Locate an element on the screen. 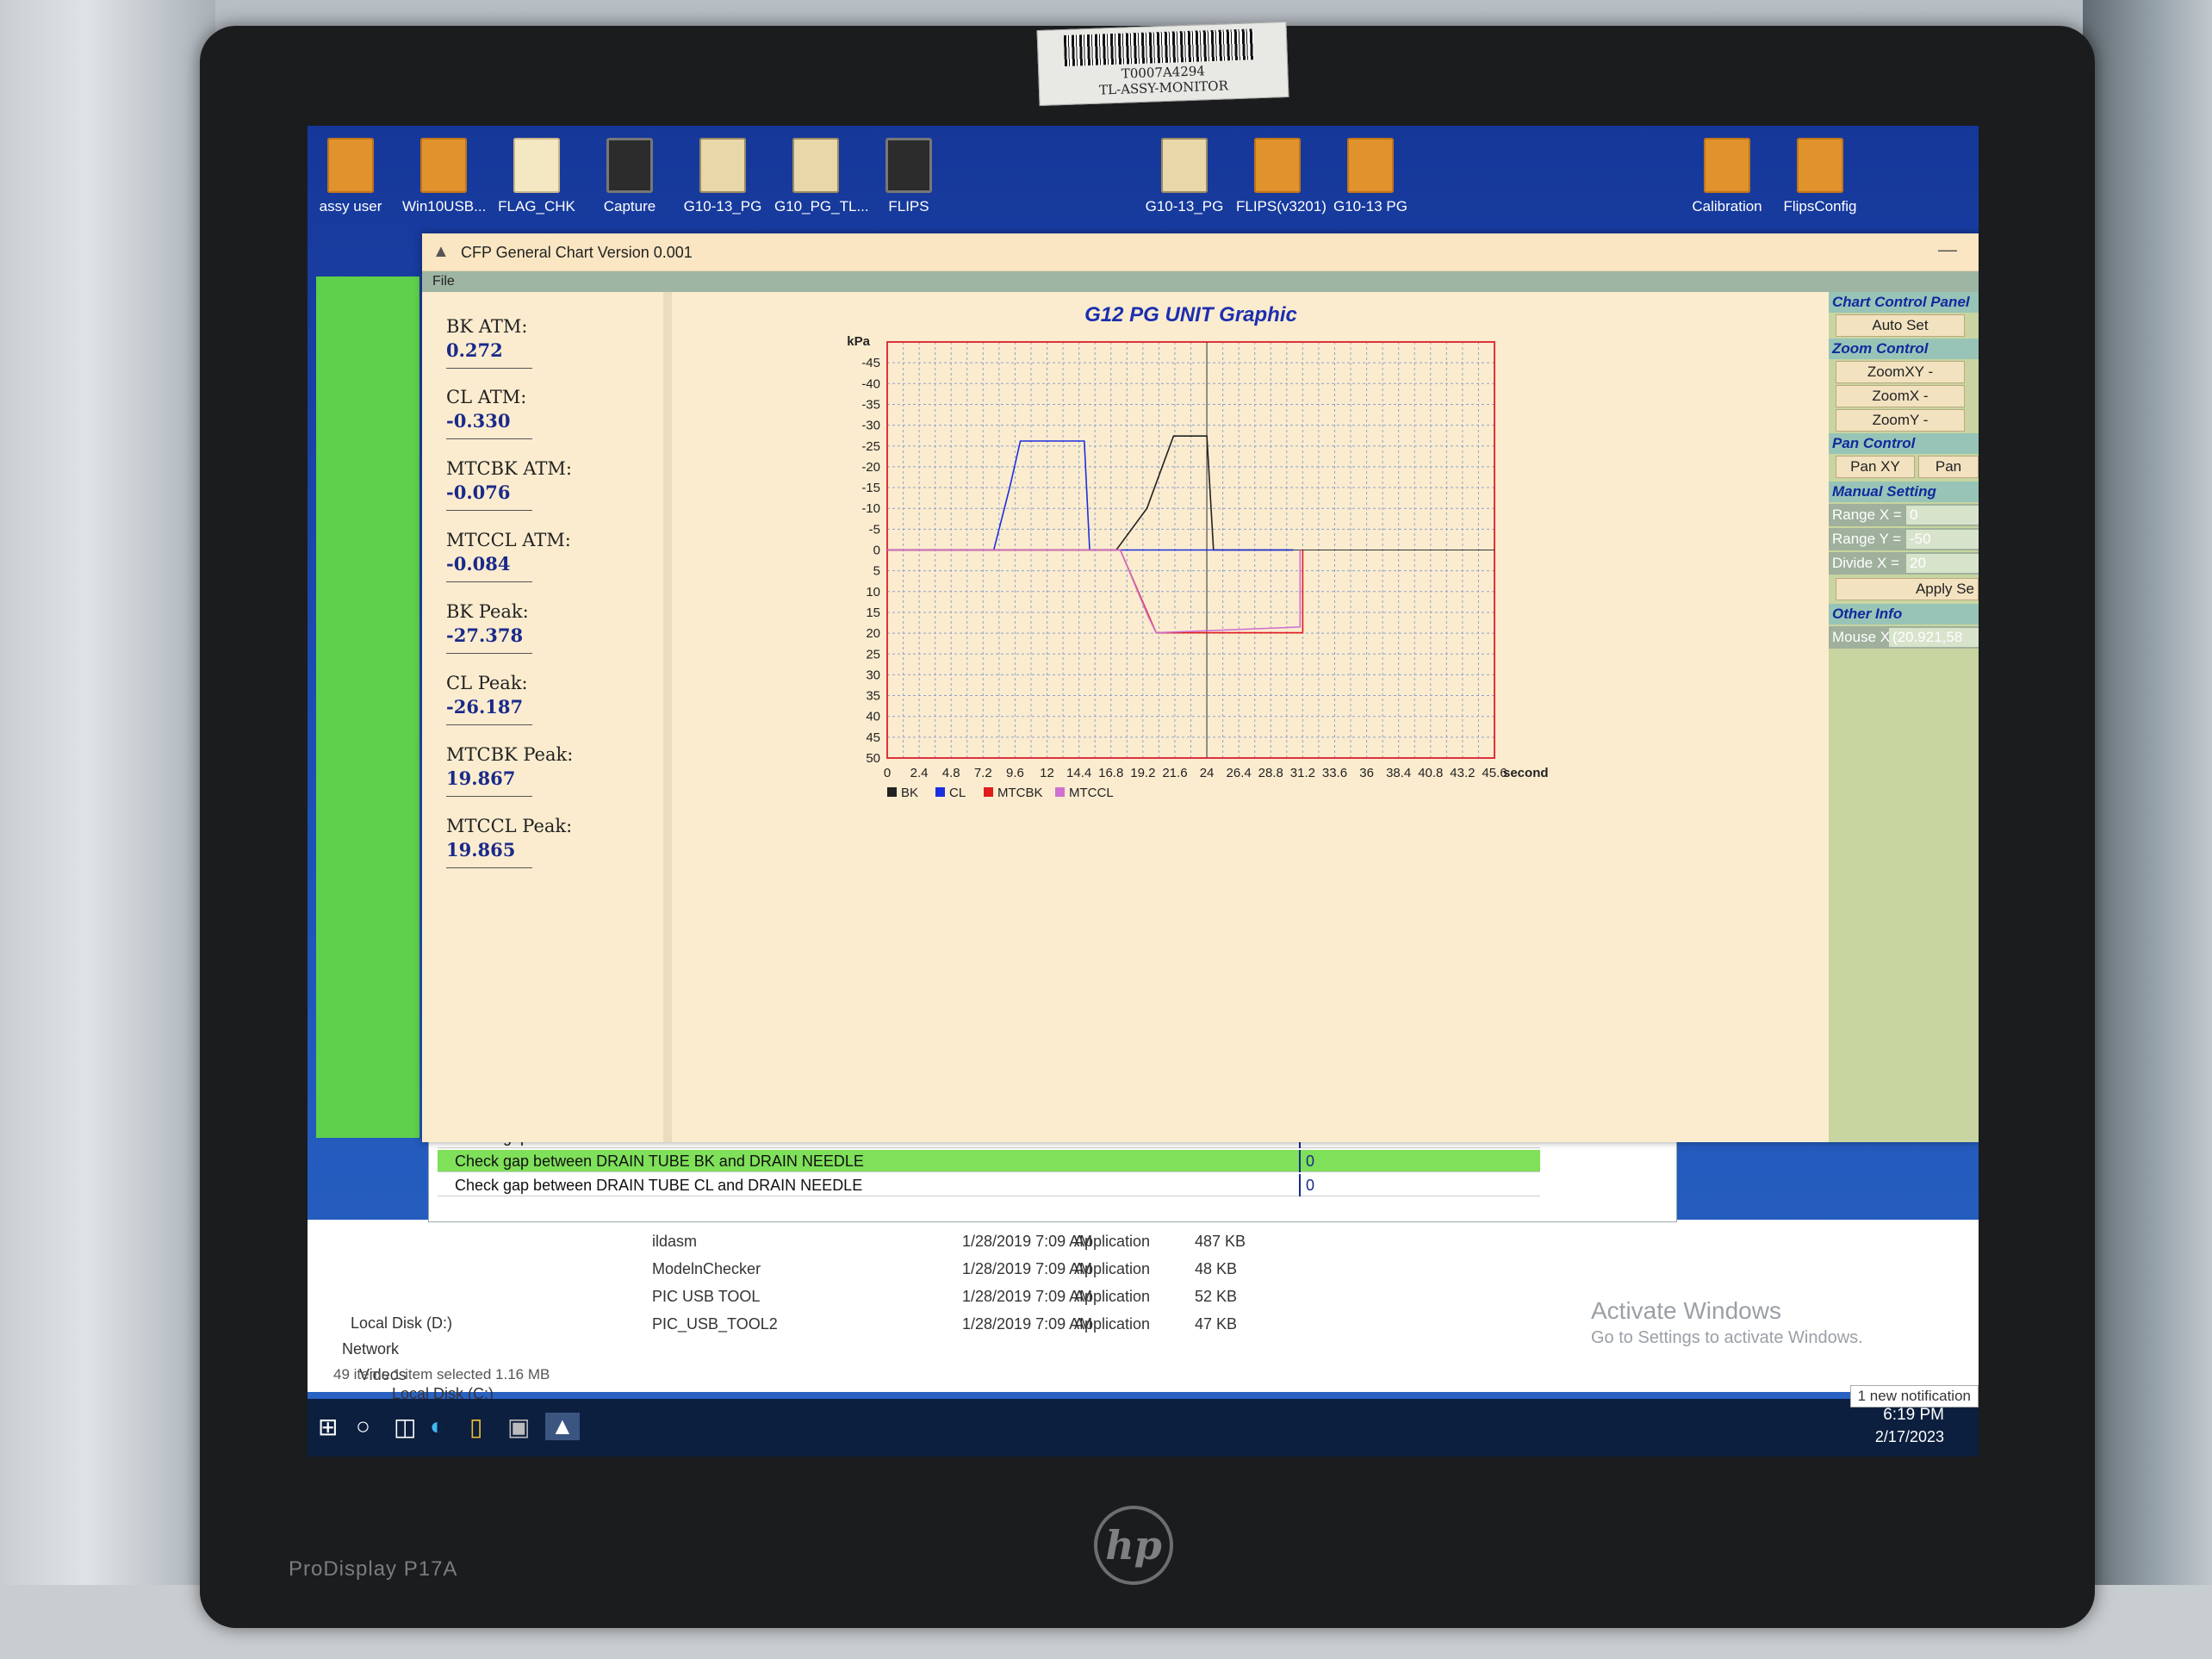 This screenshot has height=1659, width=2212. y-tick-label: -20 is located at coordinates (870, 467).